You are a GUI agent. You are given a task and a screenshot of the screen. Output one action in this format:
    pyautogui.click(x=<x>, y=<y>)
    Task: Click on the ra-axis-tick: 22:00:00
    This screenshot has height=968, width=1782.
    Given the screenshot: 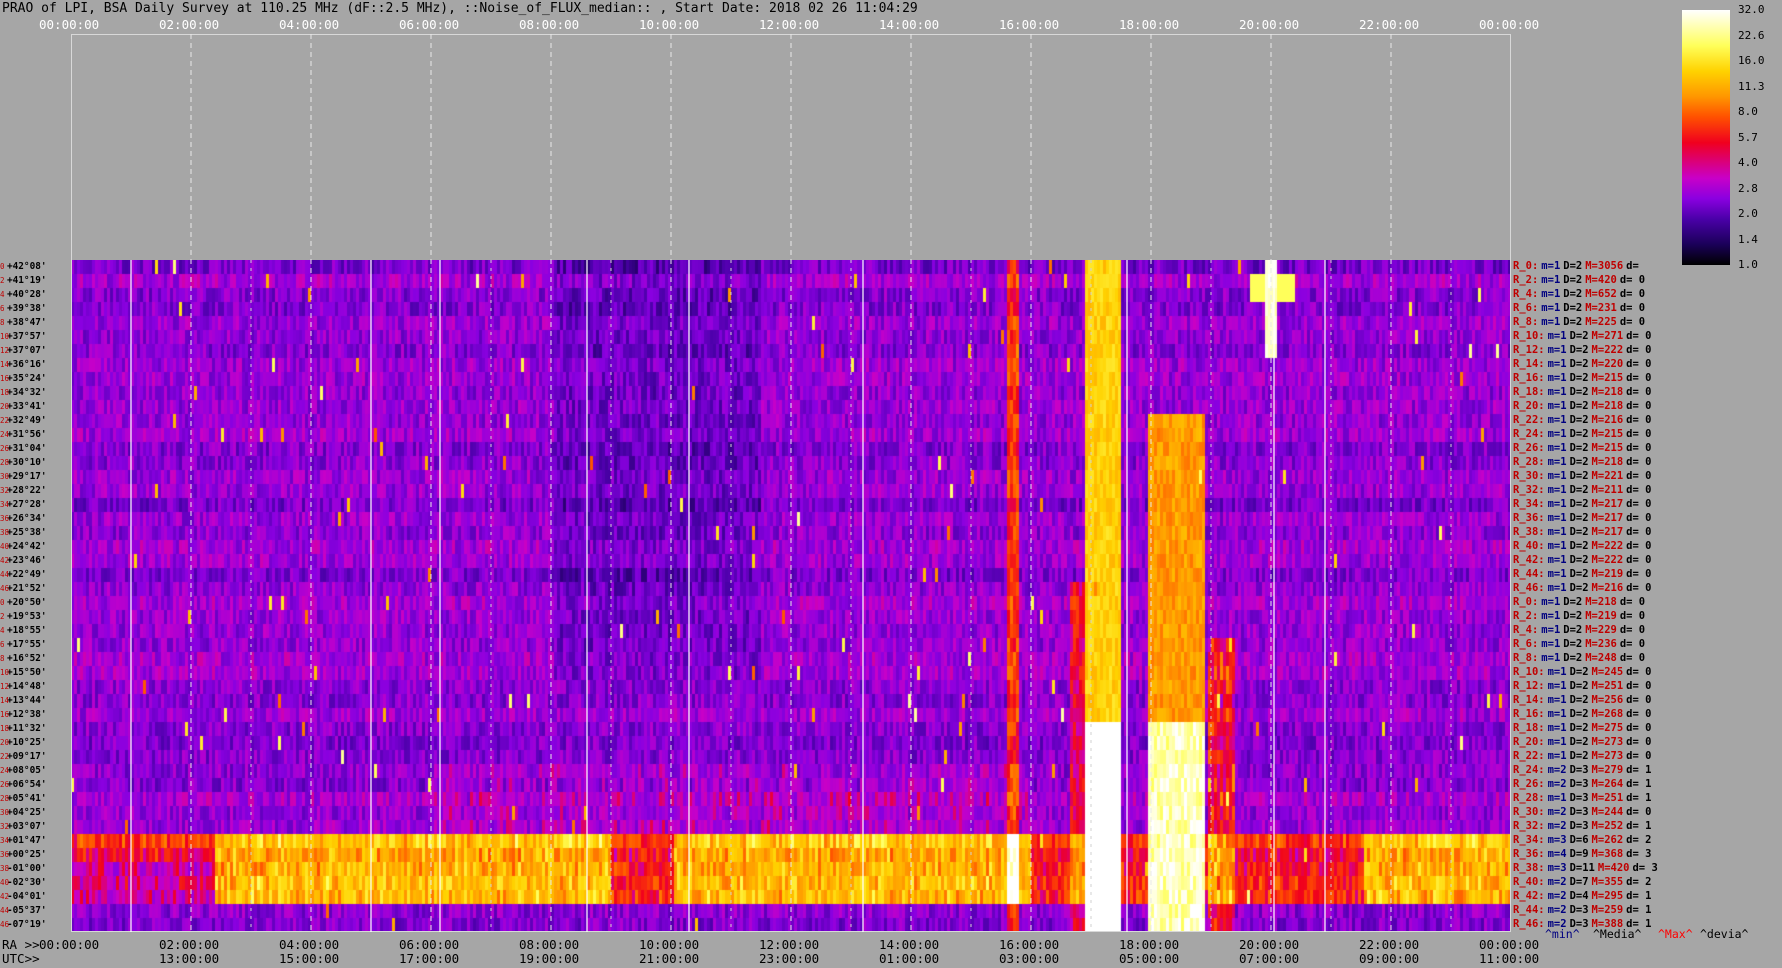 What is the action you would take?
    pyautogui.click(x=1389, y=944)
    